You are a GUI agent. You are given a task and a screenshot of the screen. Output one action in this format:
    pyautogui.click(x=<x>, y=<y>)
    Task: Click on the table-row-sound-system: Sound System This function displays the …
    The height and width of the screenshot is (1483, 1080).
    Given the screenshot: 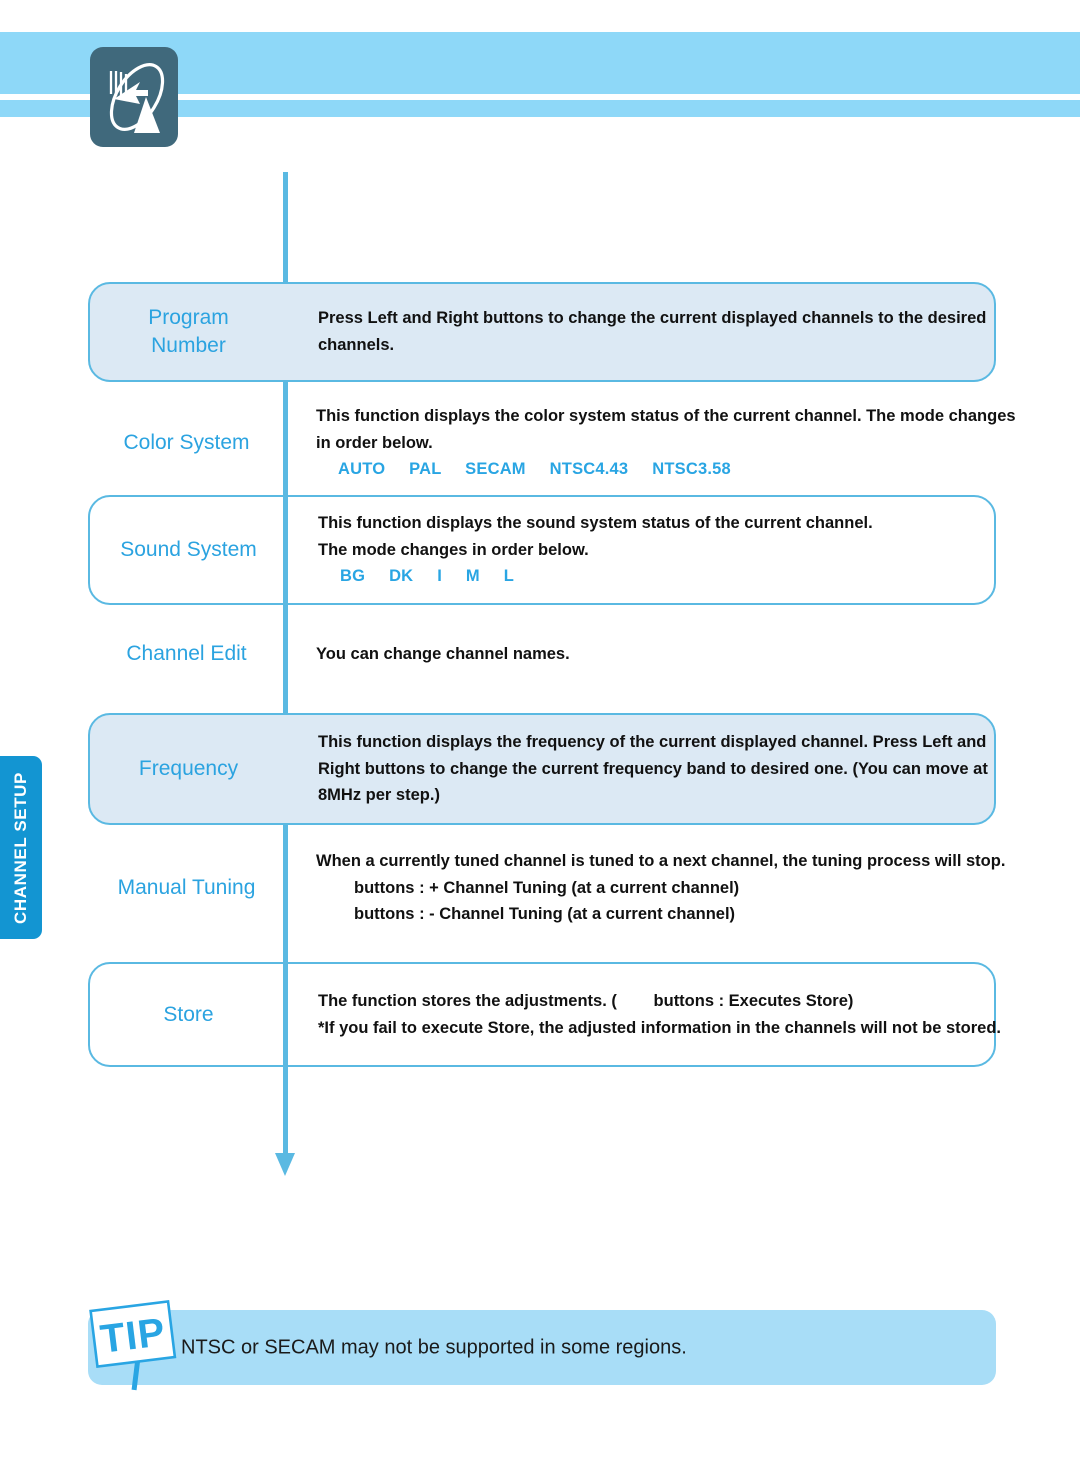 What is the action you would take?
    pyautogui.click(x=542, y=550)
    